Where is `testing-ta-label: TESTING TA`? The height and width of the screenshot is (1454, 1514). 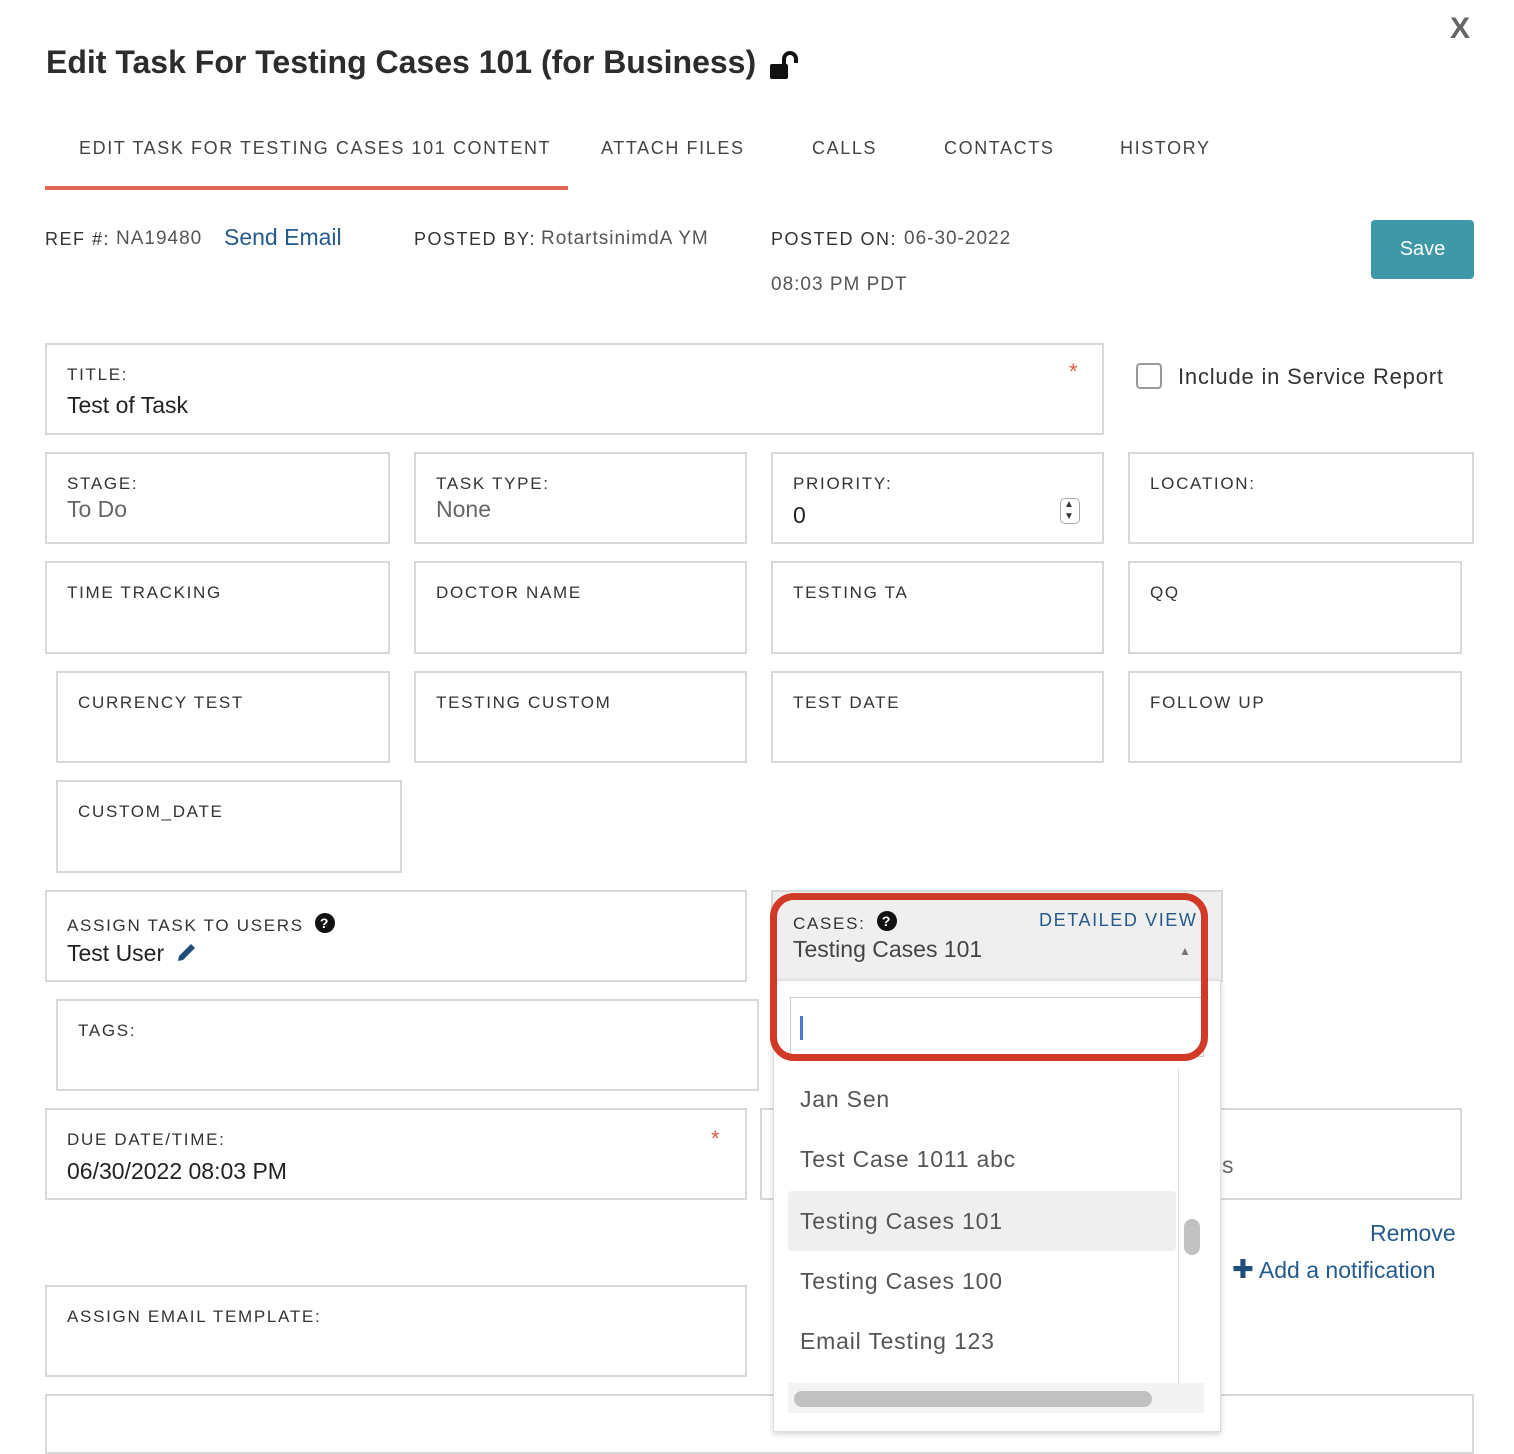
testing-ta-label: TESTING TA is located at coordinates (851, 592).